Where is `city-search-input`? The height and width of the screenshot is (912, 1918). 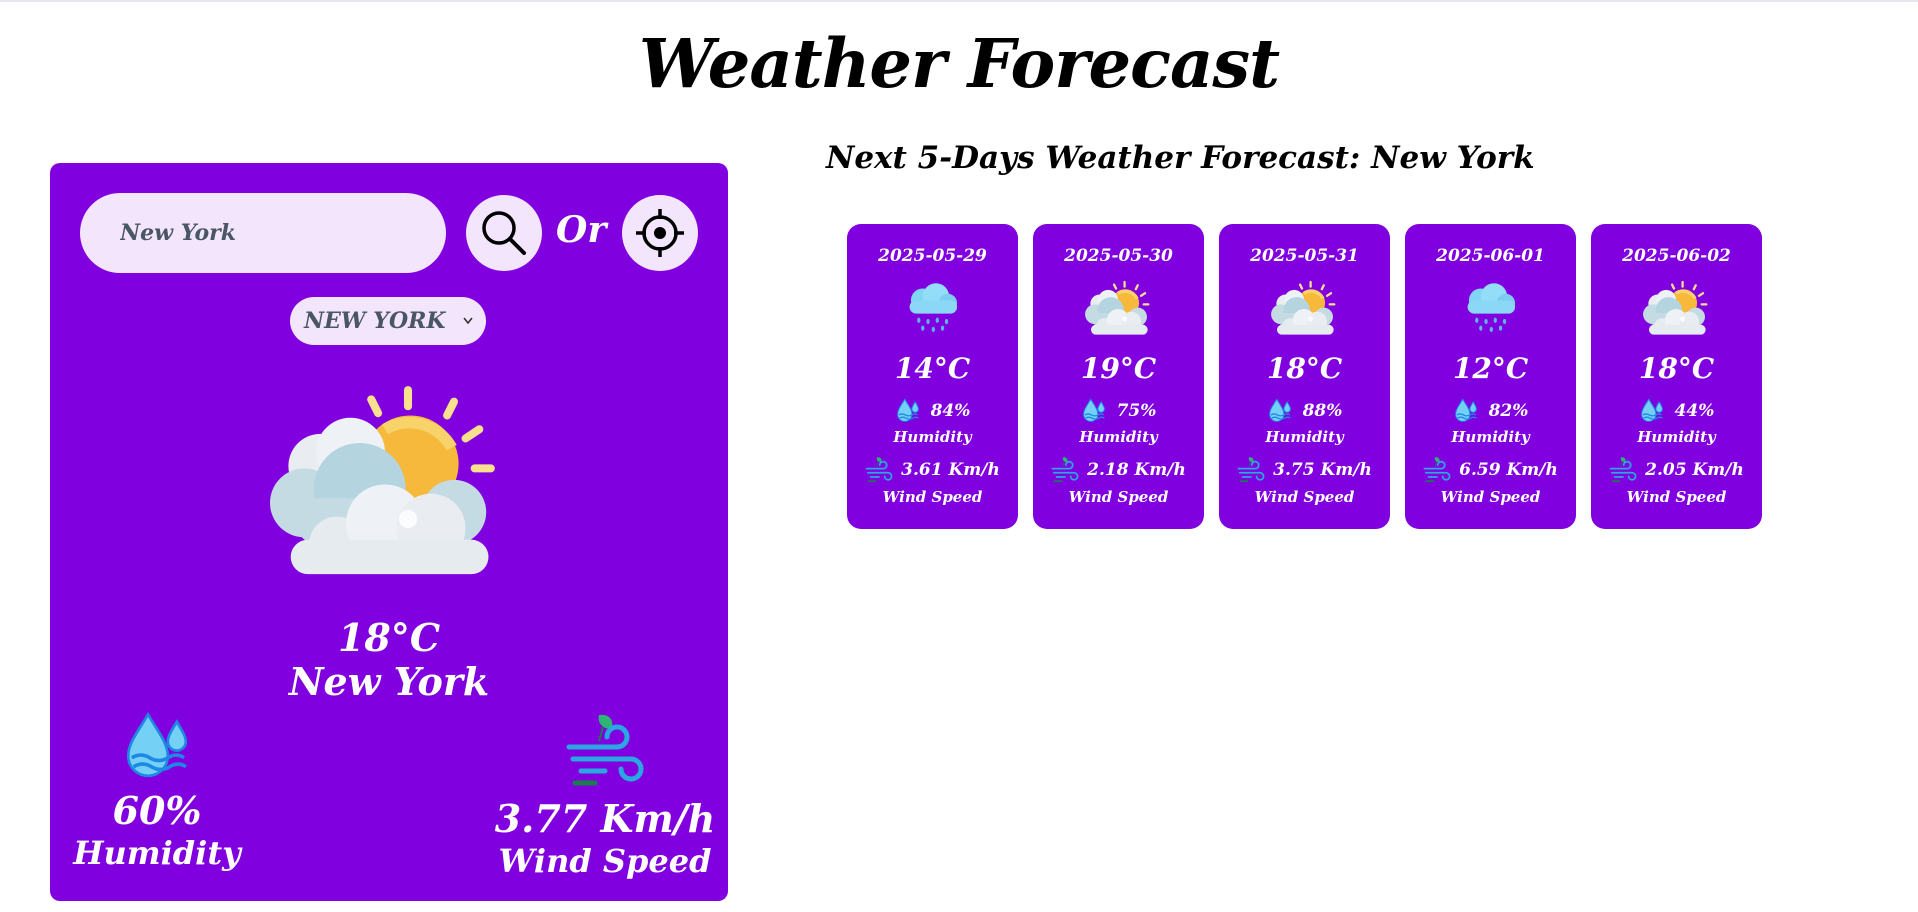 city-search-input is located at coordinates (263, 233).